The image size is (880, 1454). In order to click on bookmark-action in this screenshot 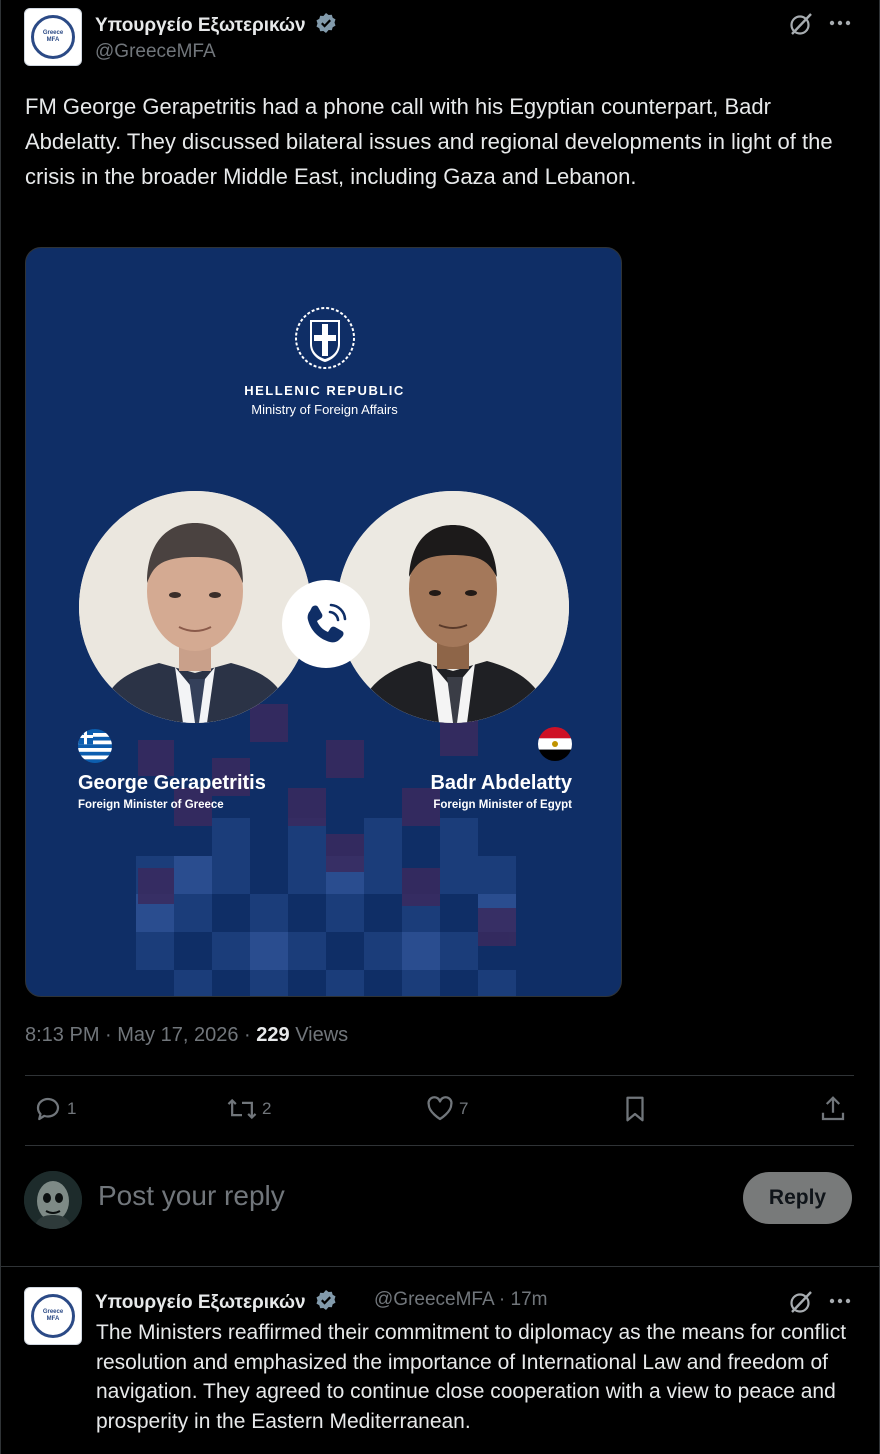, I will do `click(635, 1109)`.